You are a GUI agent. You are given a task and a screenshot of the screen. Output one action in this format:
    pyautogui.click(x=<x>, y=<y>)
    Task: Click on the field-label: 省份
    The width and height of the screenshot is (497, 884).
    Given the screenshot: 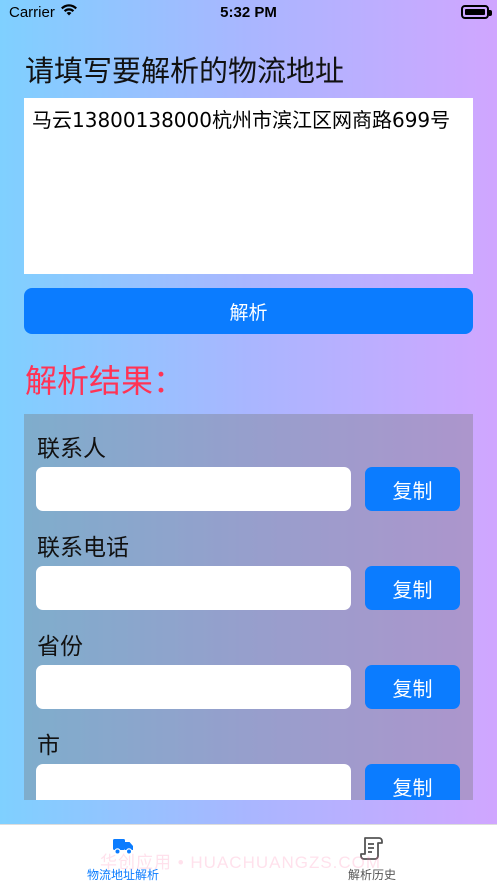 What is the action you would take?
    pyautogui.click(x=60, y=647)
    